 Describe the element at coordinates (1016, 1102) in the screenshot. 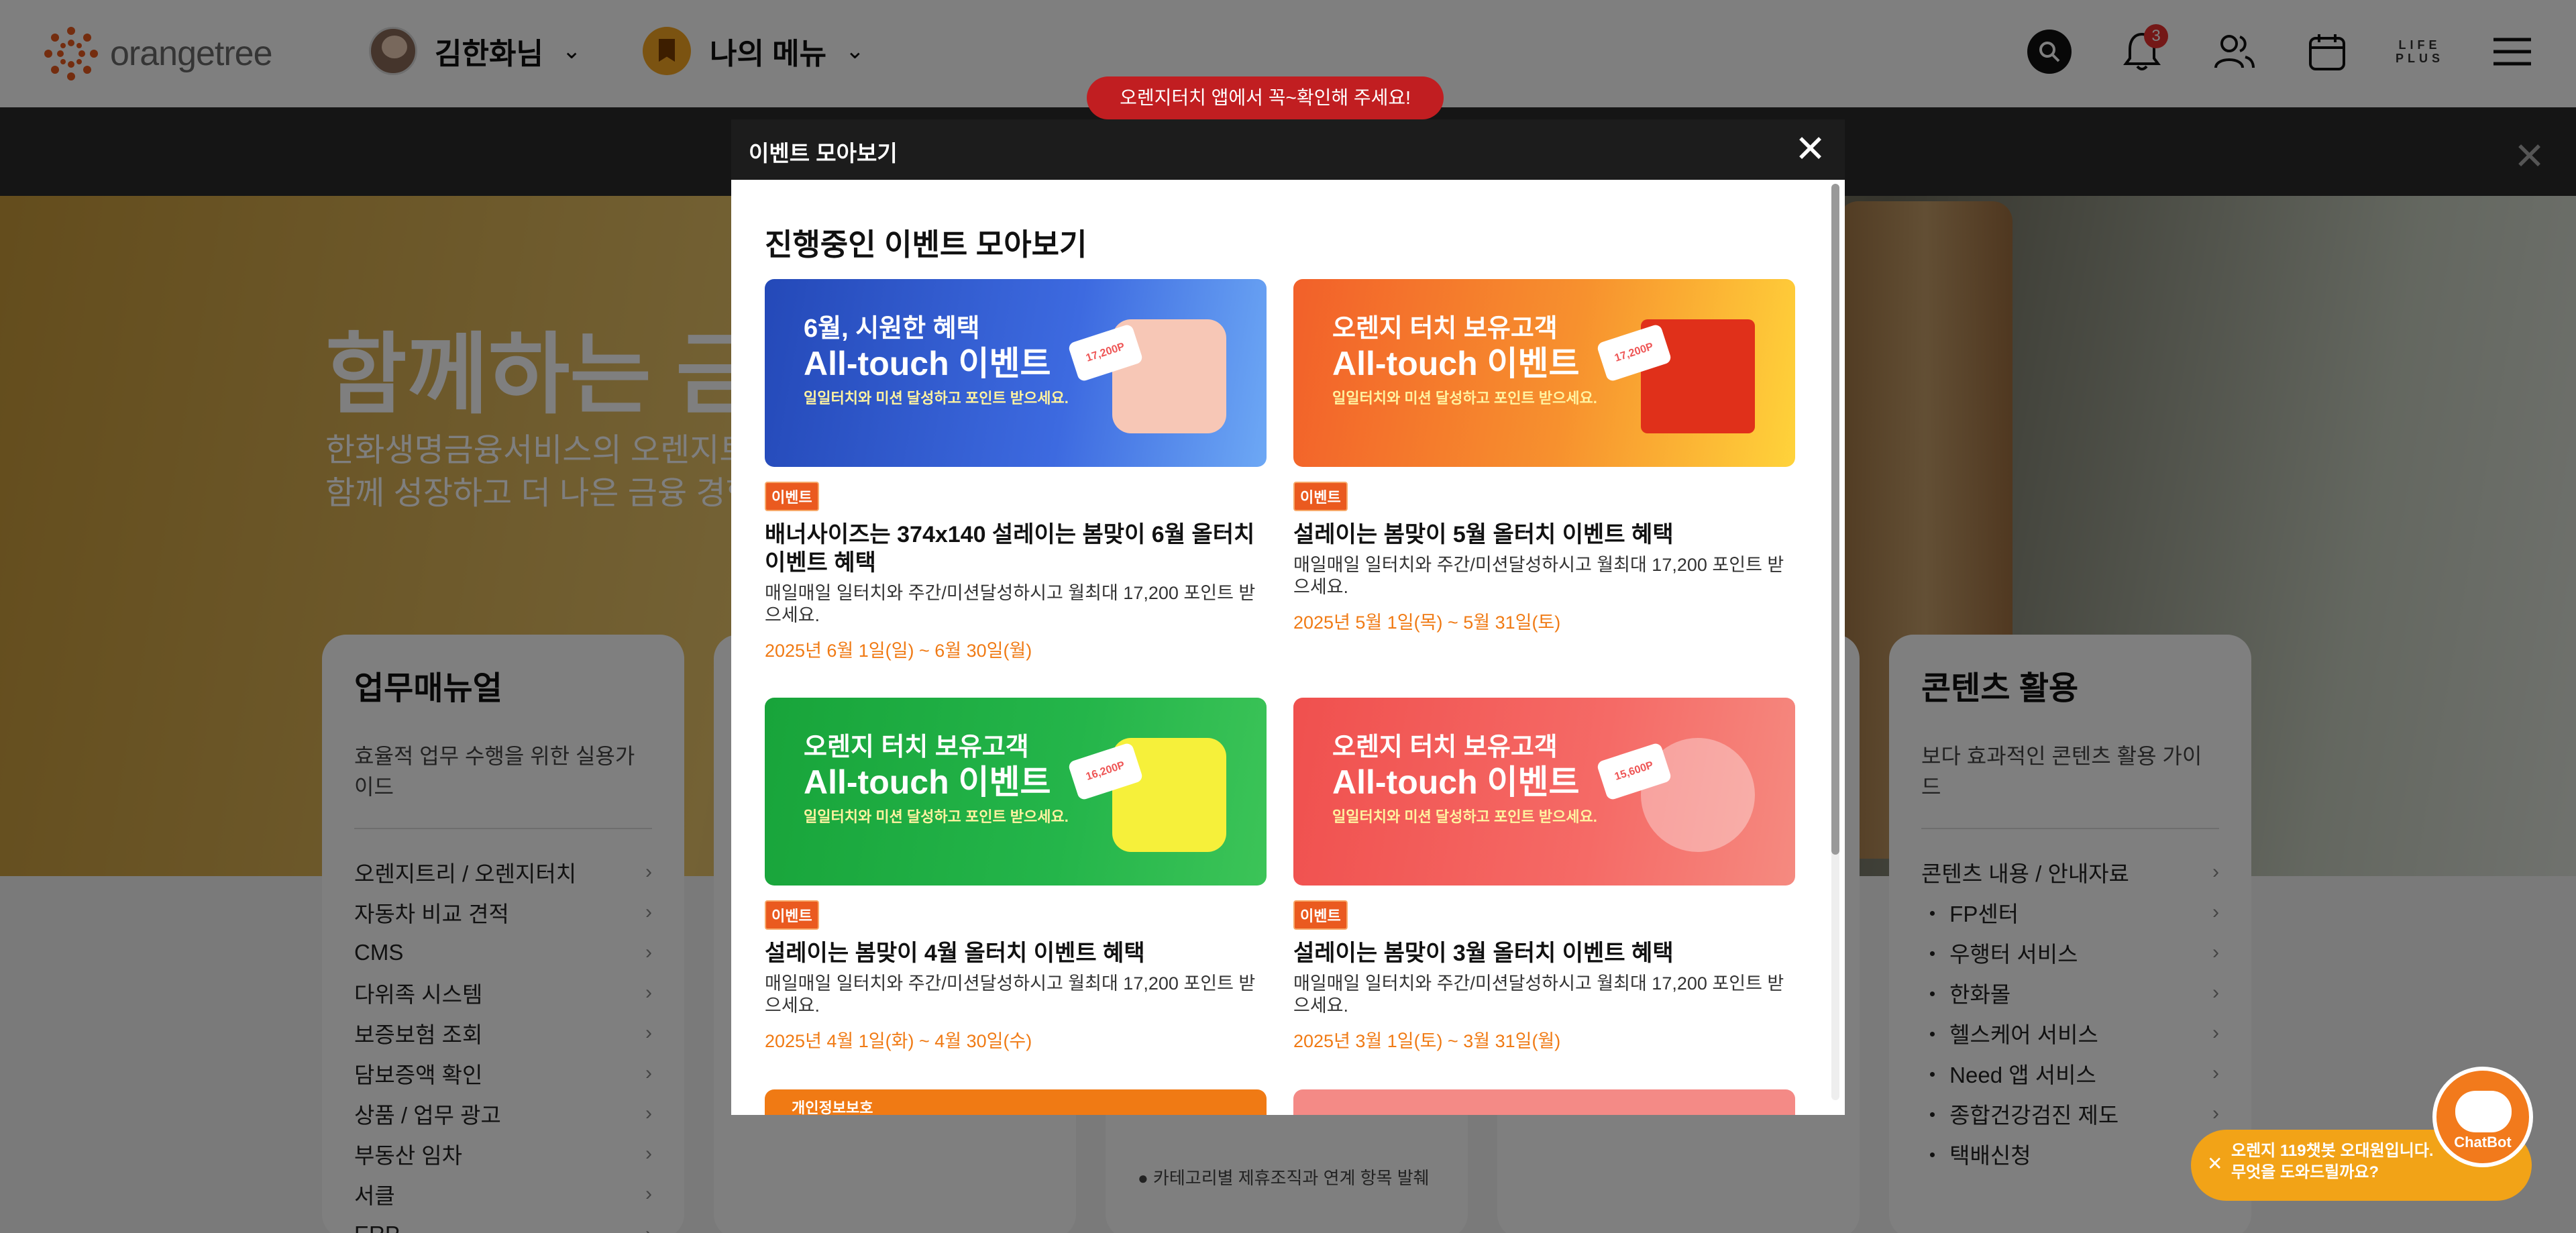

I see `event-banner-partial: 개인정보보호` at that location.